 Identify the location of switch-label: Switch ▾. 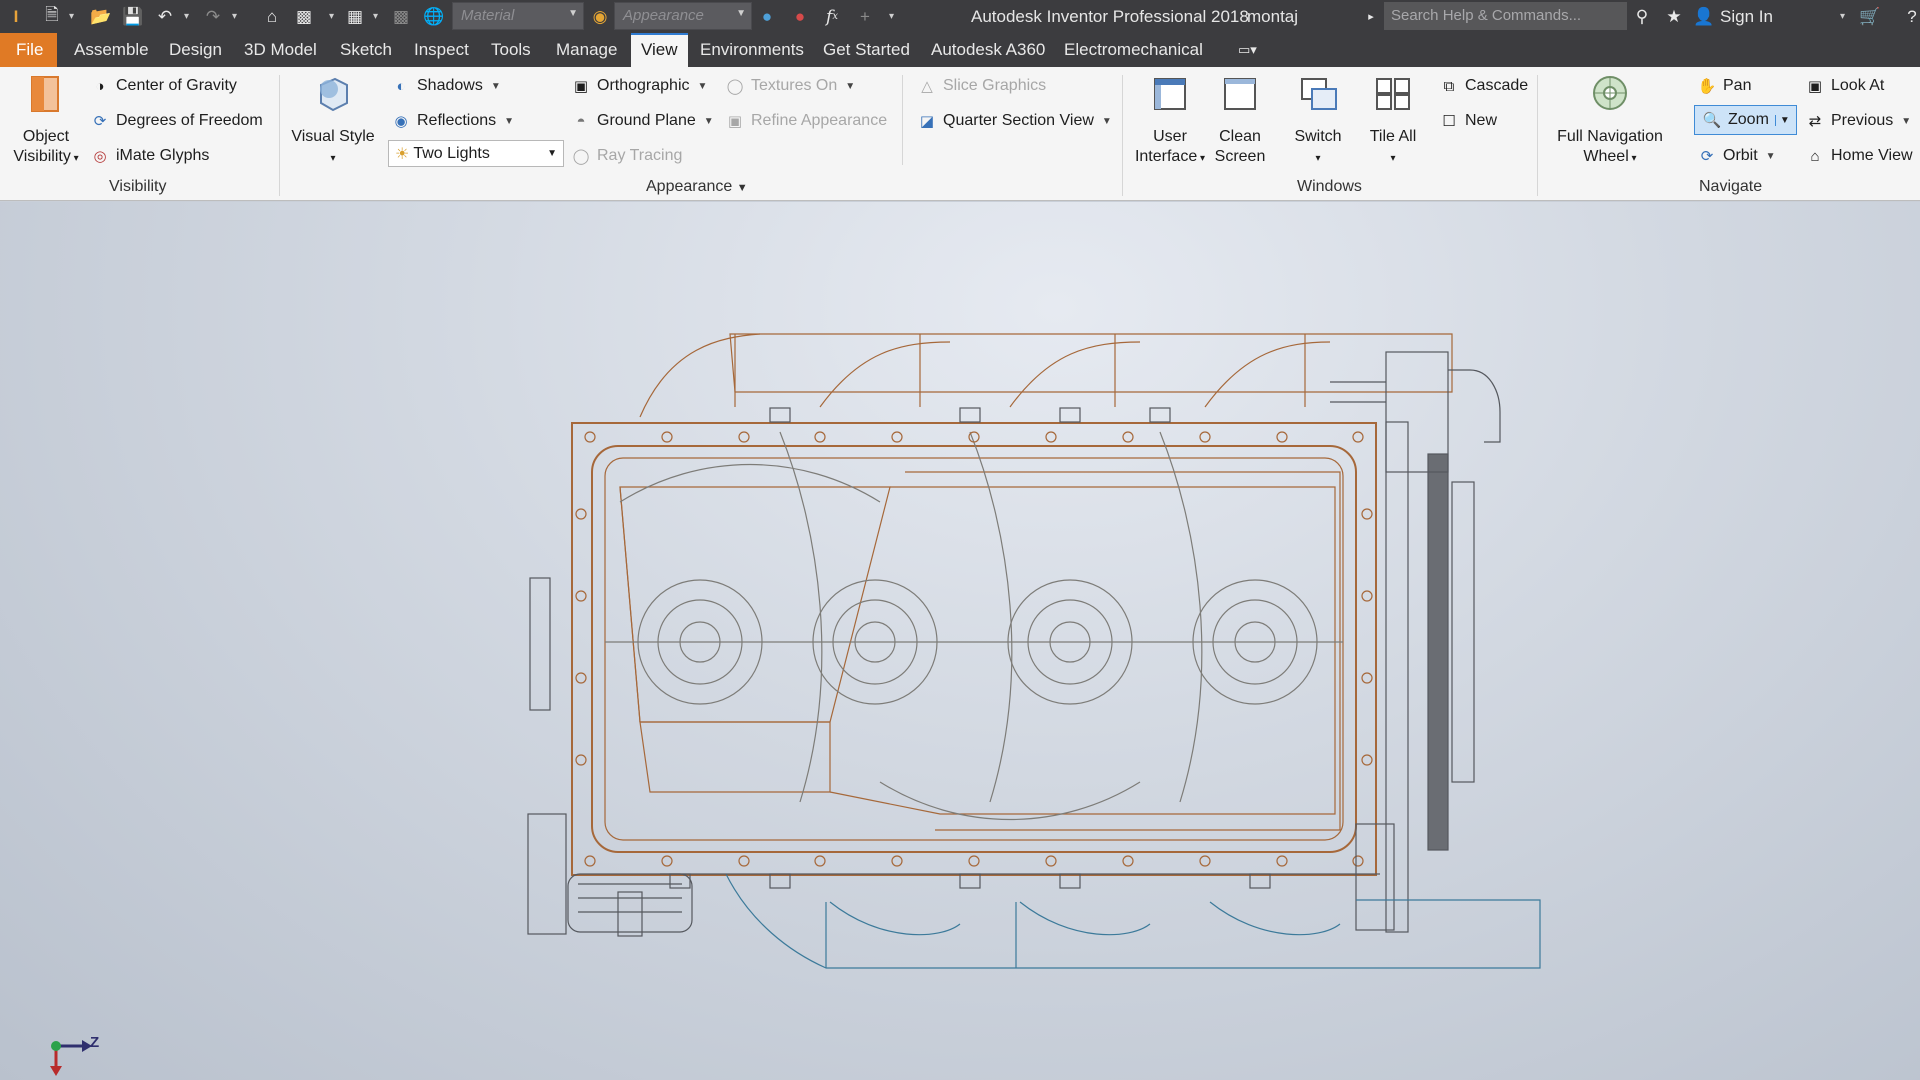
(1318, 146).